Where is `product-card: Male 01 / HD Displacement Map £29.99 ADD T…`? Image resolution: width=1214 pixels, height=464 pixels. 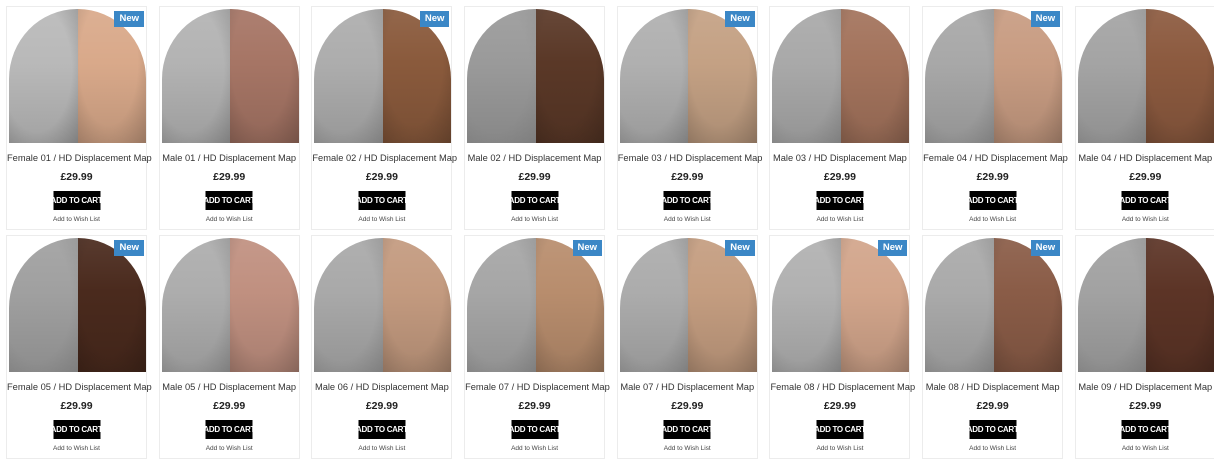 product-card: Male 01 / HD Displacement Map £29.99 ADD T… is located at coordinates (229, 118).